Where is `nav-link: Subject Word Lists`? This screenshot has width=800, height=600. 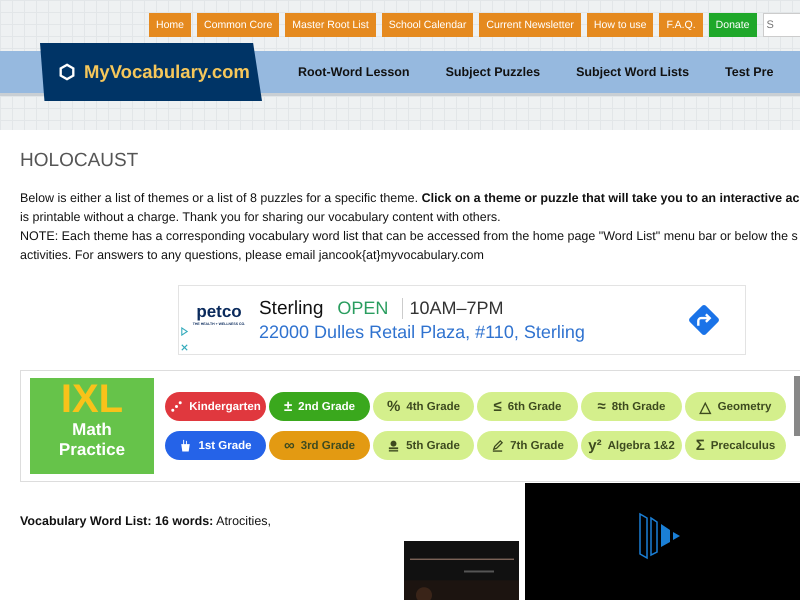 nav-link: Subject Word Lists is located at coordinates (633, 72).